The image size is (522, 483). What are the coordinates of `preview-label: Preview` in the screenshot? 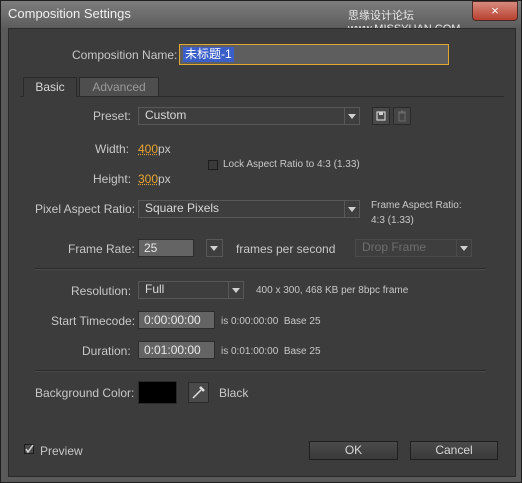 It's located at (61, 451).